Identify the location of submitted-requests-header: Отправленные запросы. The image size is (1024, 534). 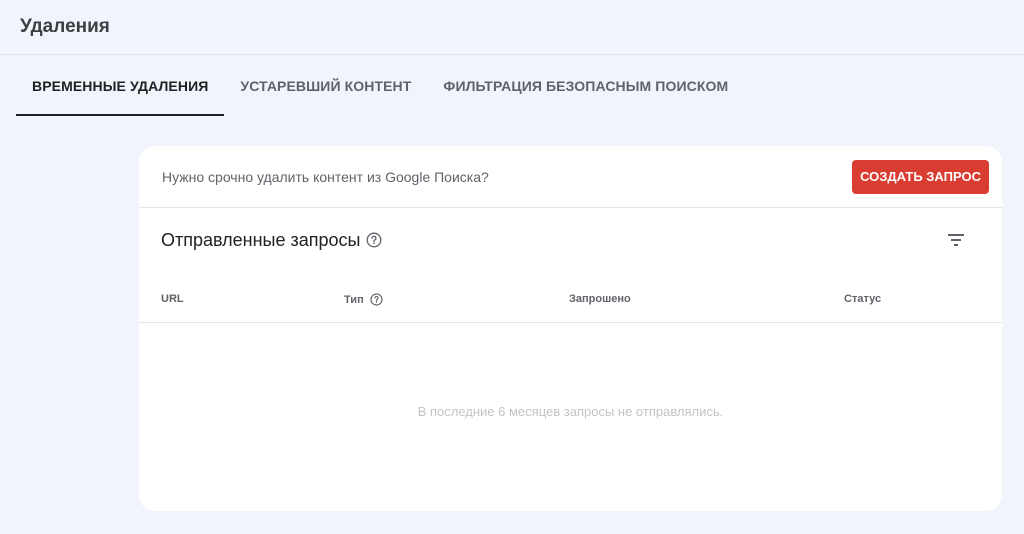
(570, 240).